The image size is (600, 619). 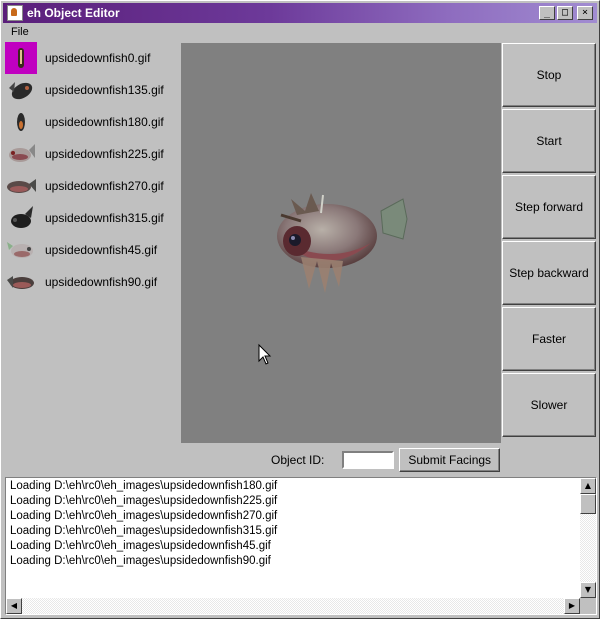 What do you see at coordinates (104, 218) in the screenshot?
I see `file-name: upsidedownfish315.gif` at bounding box center [104, 218].